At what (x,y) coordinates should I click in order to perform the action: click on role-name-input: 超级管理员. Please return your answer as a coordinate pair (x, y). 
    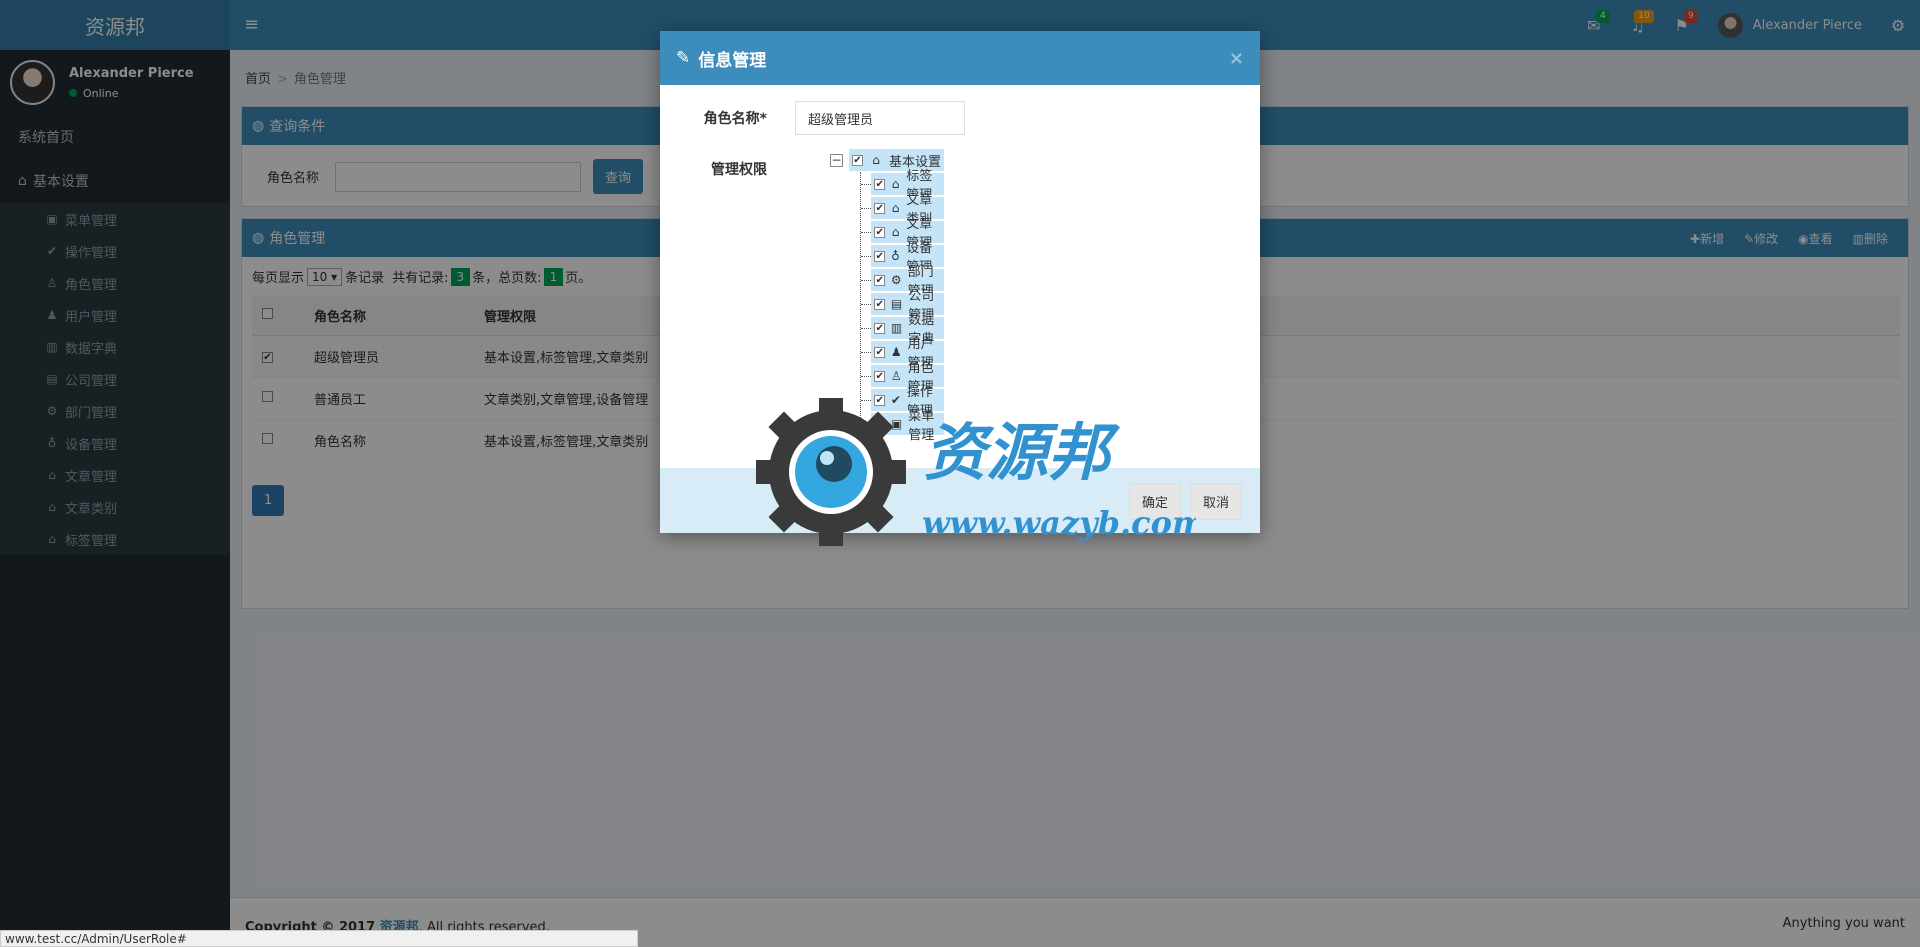
    Looking at the image, I should click on (880, 118).